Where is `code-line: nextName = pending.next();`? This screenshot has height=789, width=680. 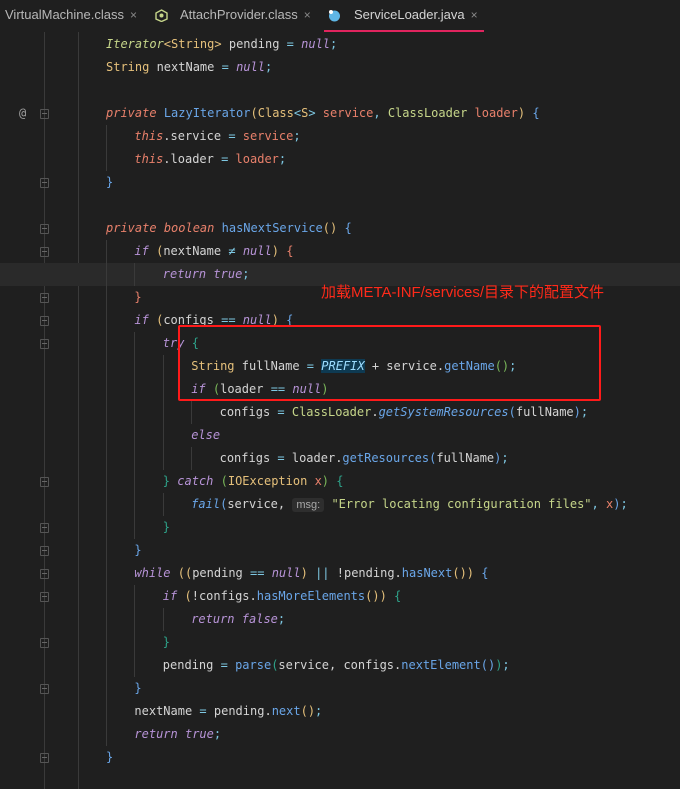 code-line: nextName = pending.next(); is located at coordinates (340, 711).